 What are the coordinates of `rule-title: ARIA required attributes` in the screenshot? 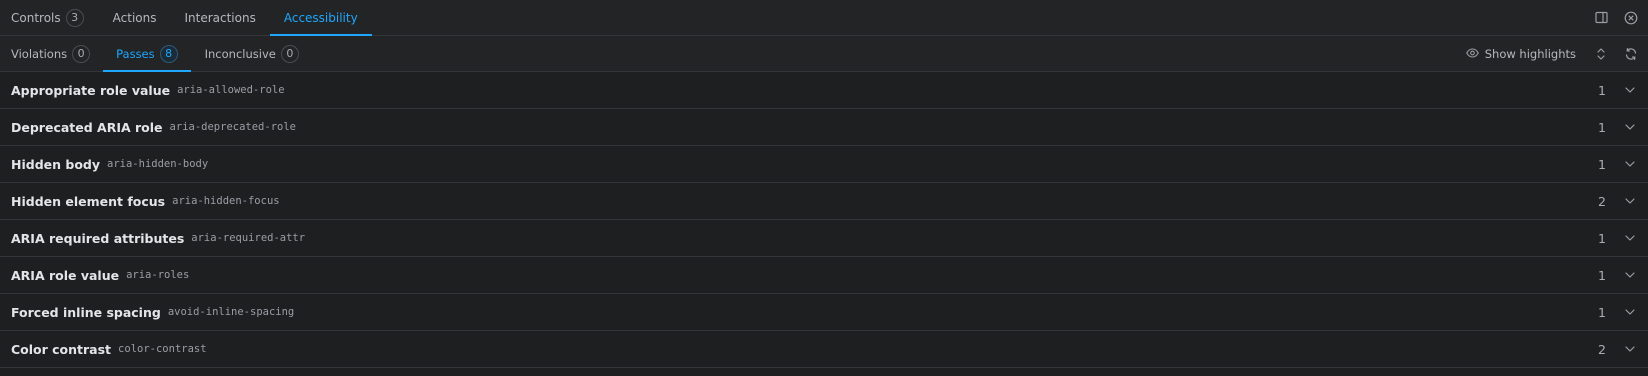 It's located at (98, 238).